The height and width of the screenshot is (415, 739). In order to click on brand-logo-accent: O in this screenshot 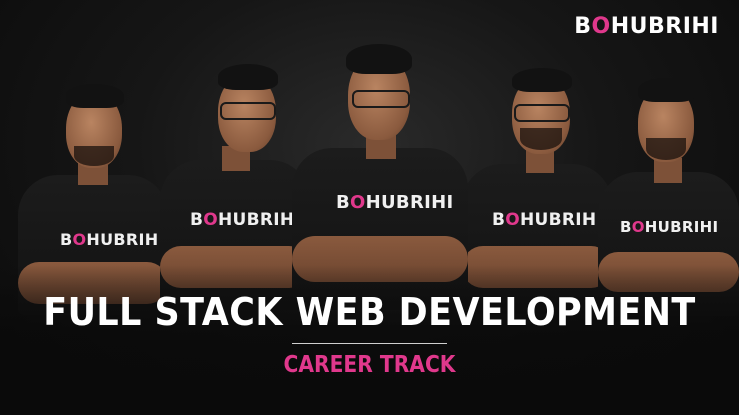, I will do `click(601, 26)`.